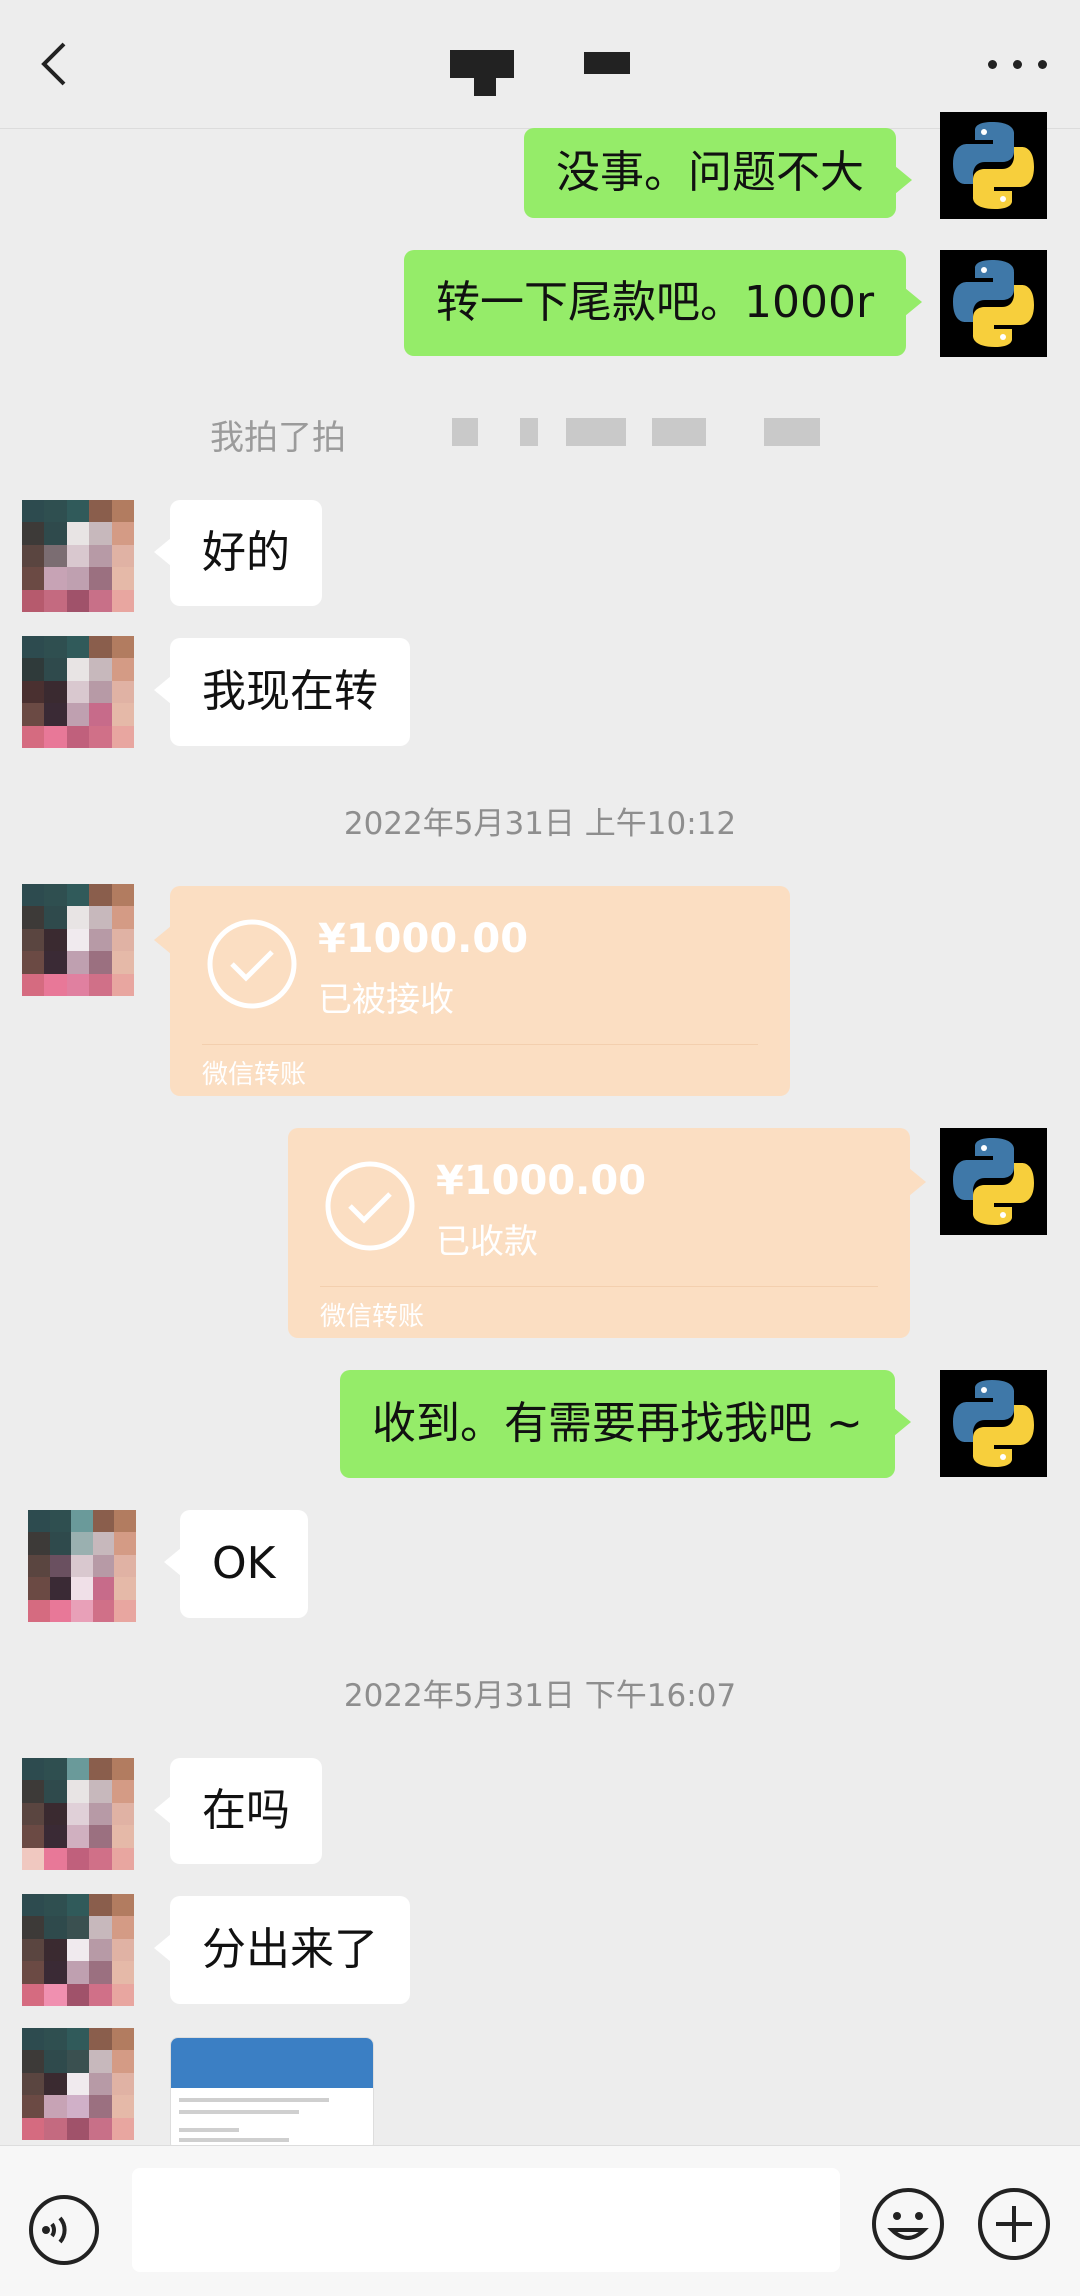 Image resolution: width=1080 pixels, height=2296 pixels. I want to click on more-actions-button, so click(1014, 2224).